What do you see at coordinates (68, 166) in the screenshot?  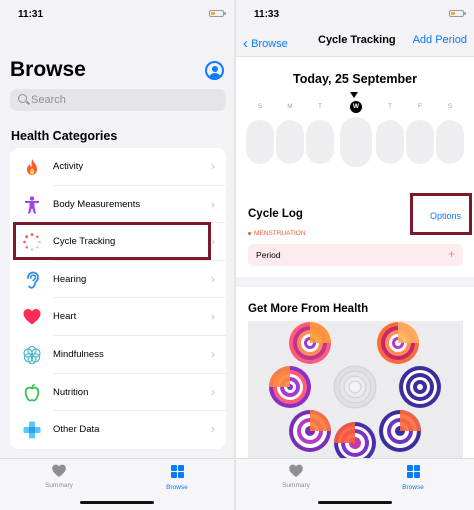 I see `category-label: Activity` at bounding box center [68, 166].